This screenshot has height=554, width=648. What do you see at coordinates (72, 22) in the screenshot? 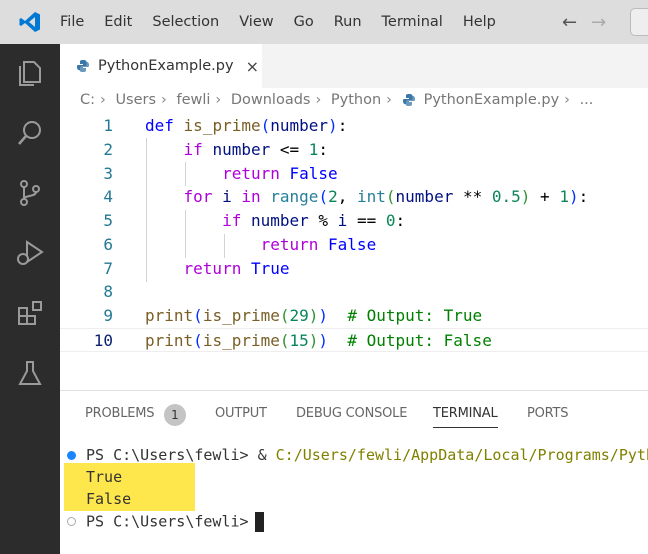
I see `menu-file: File` at bounding box center [72, 22].